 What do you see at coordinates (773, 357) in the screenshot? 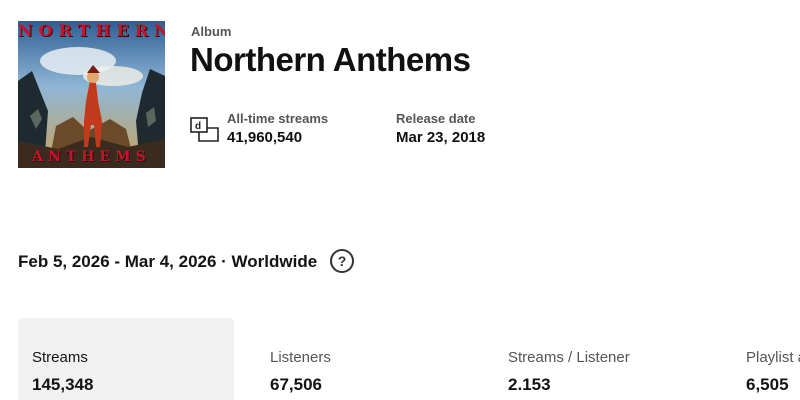
I see `metric-label: Playlist a` at bounding box center [773, 357].